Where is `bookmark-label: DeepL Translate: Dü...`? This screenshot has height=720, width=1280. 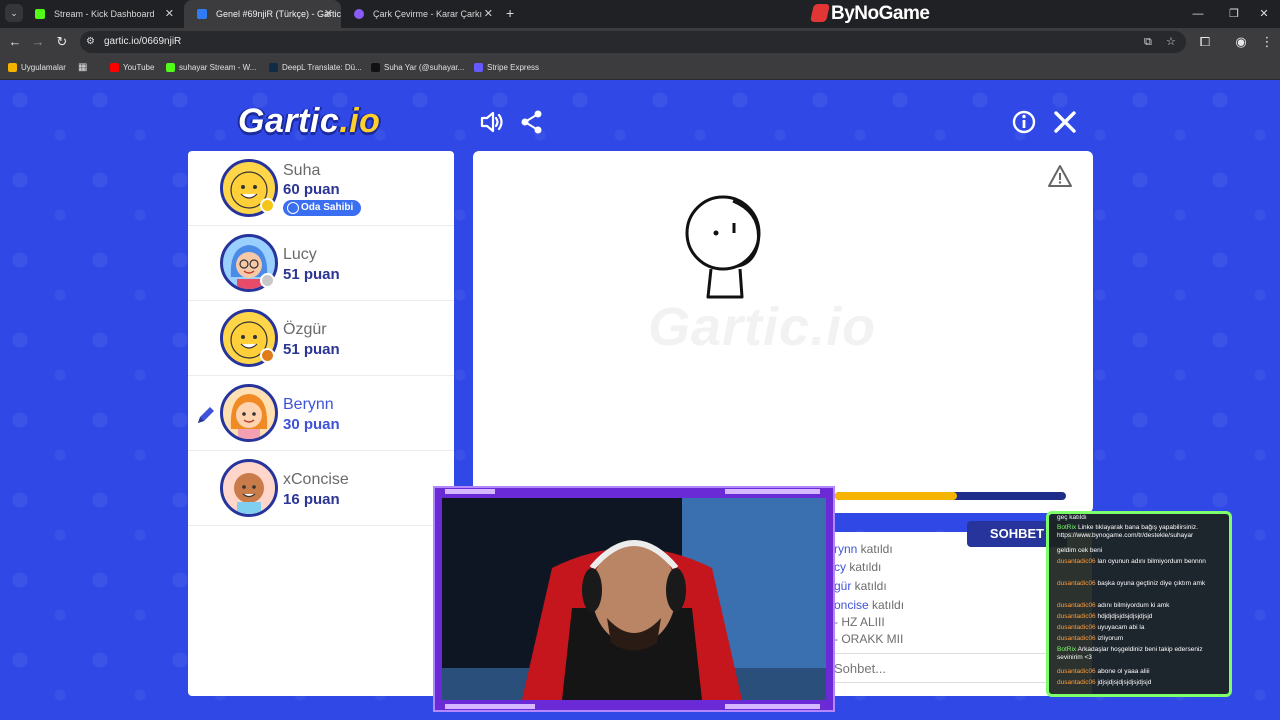
bookmark-label: DeepL Translate: Dü... is located at coordinates (322, 67).